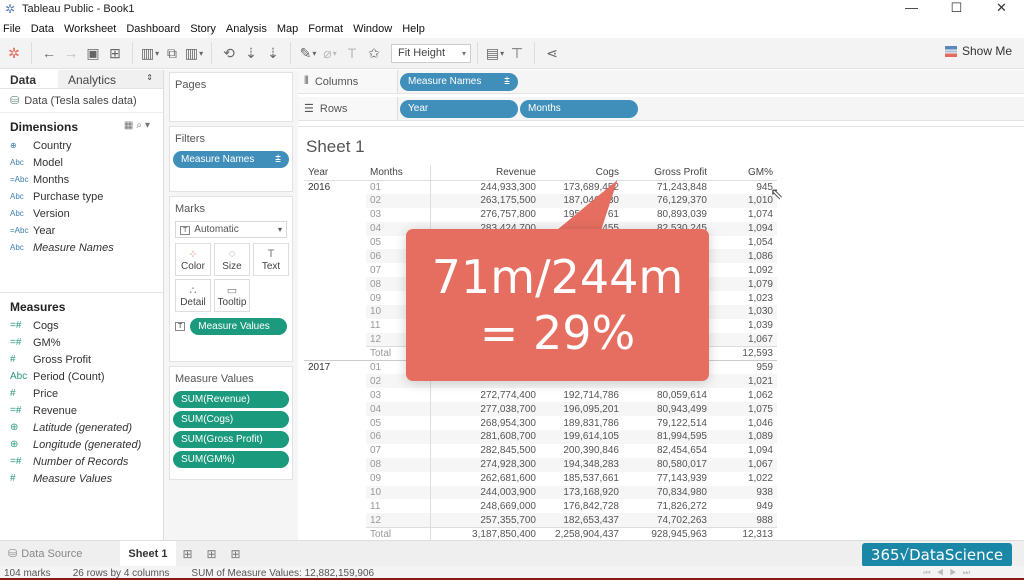 The height and width of the screenshot is (580, 1024). I want to click on detail-button: ∴ Detail, so click(193, 295).